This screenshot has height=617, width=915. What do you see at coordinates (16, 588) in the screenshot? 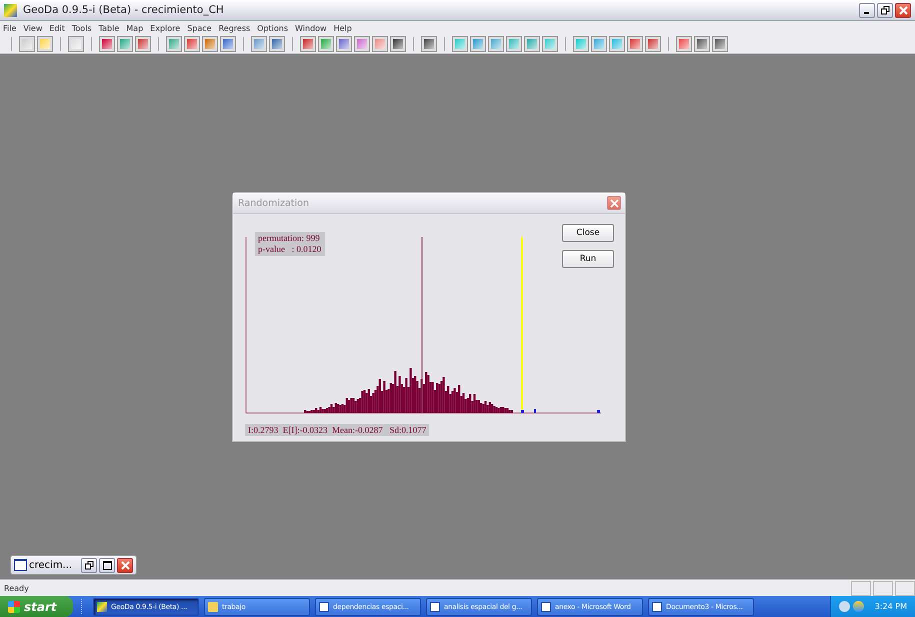
I see `status-text: Ready` at bounding box center [16, 588].